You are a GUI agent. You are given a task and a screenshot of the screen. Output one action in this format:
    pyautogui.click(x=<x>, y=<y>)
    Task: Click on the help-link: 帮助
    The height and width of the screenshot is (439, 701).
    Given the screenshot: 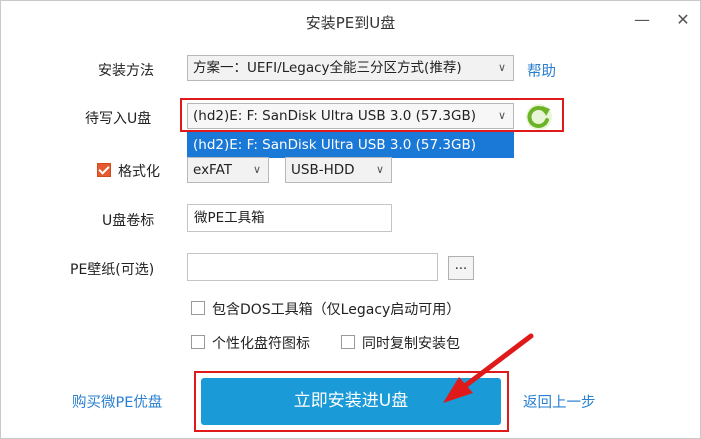 What is the action you would take?
    pyautogui.click(x=541, y=70)
    